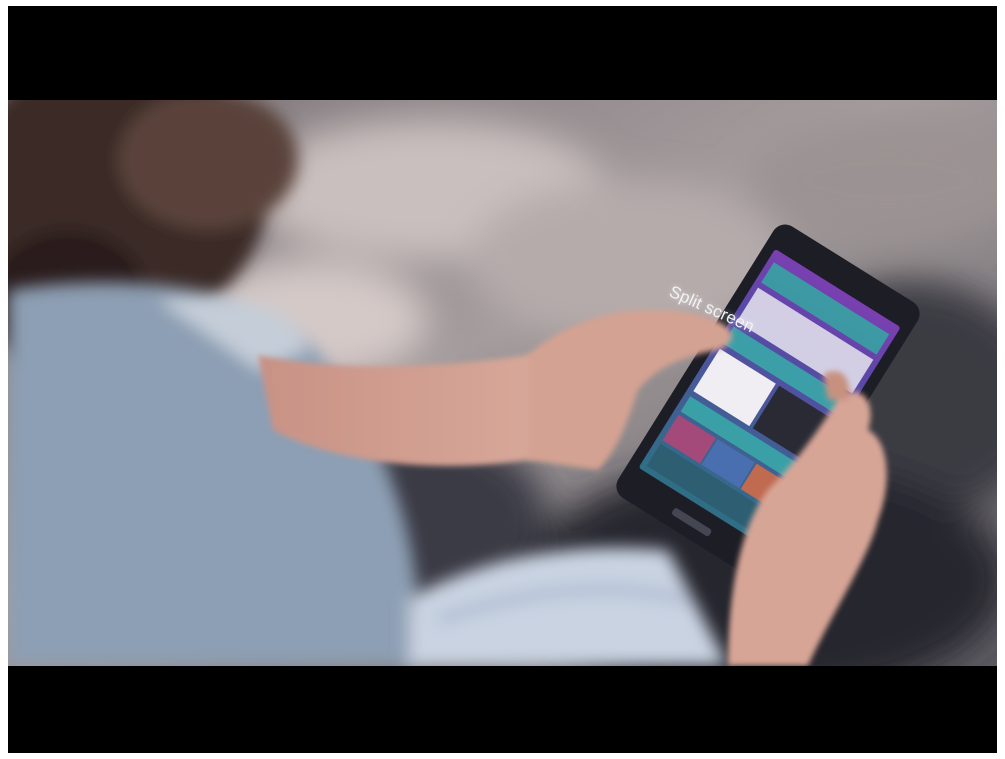 The width and height of the screenshot is (1005, 759). What do you see at coordinates (502, 53) in the screenshot?
I see `letterbox-top` at bounding box center [502, 53].